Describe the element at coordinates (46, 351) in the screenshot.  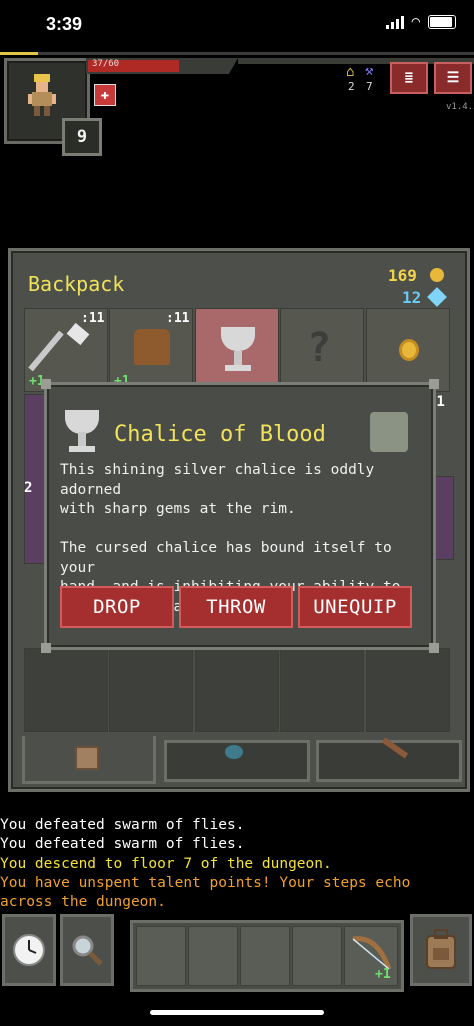
I see `axe-icon` at that location.